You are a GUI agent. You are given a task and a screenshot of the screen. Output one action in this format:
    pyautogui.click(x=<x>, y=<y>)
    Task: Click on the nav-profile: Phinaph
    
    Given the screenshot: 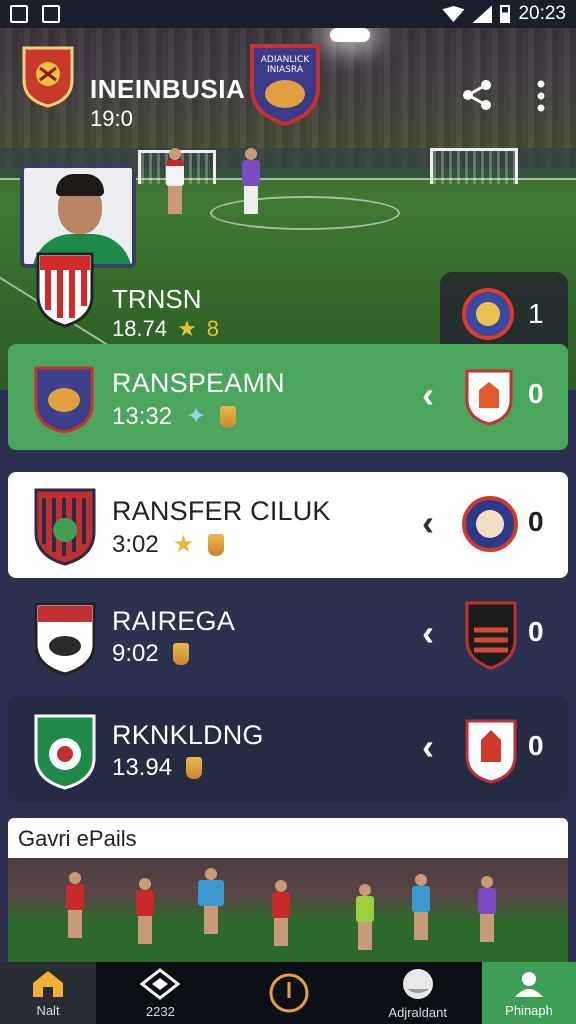 What is the action you would take?
    pyautogui.click(x=529, y=993)
    